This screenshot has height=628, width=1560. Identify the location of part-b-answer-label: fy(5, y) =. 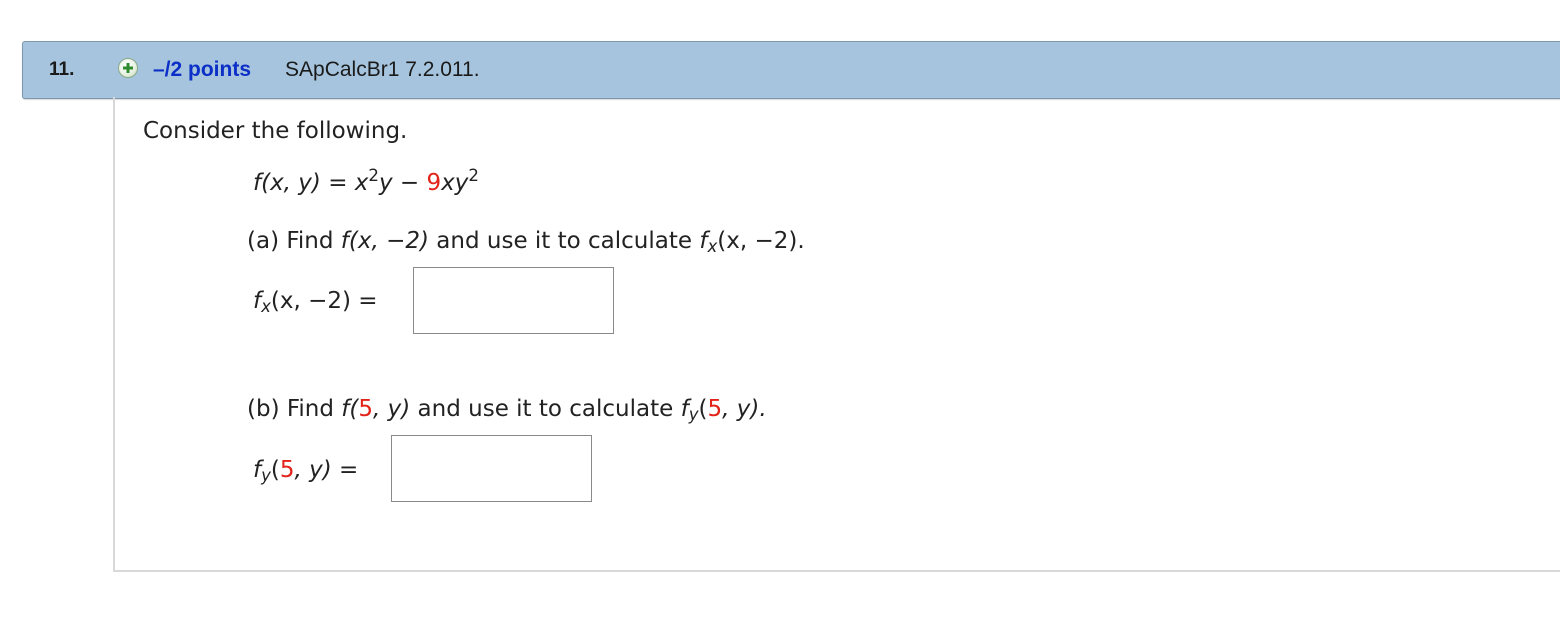
(306, 471).